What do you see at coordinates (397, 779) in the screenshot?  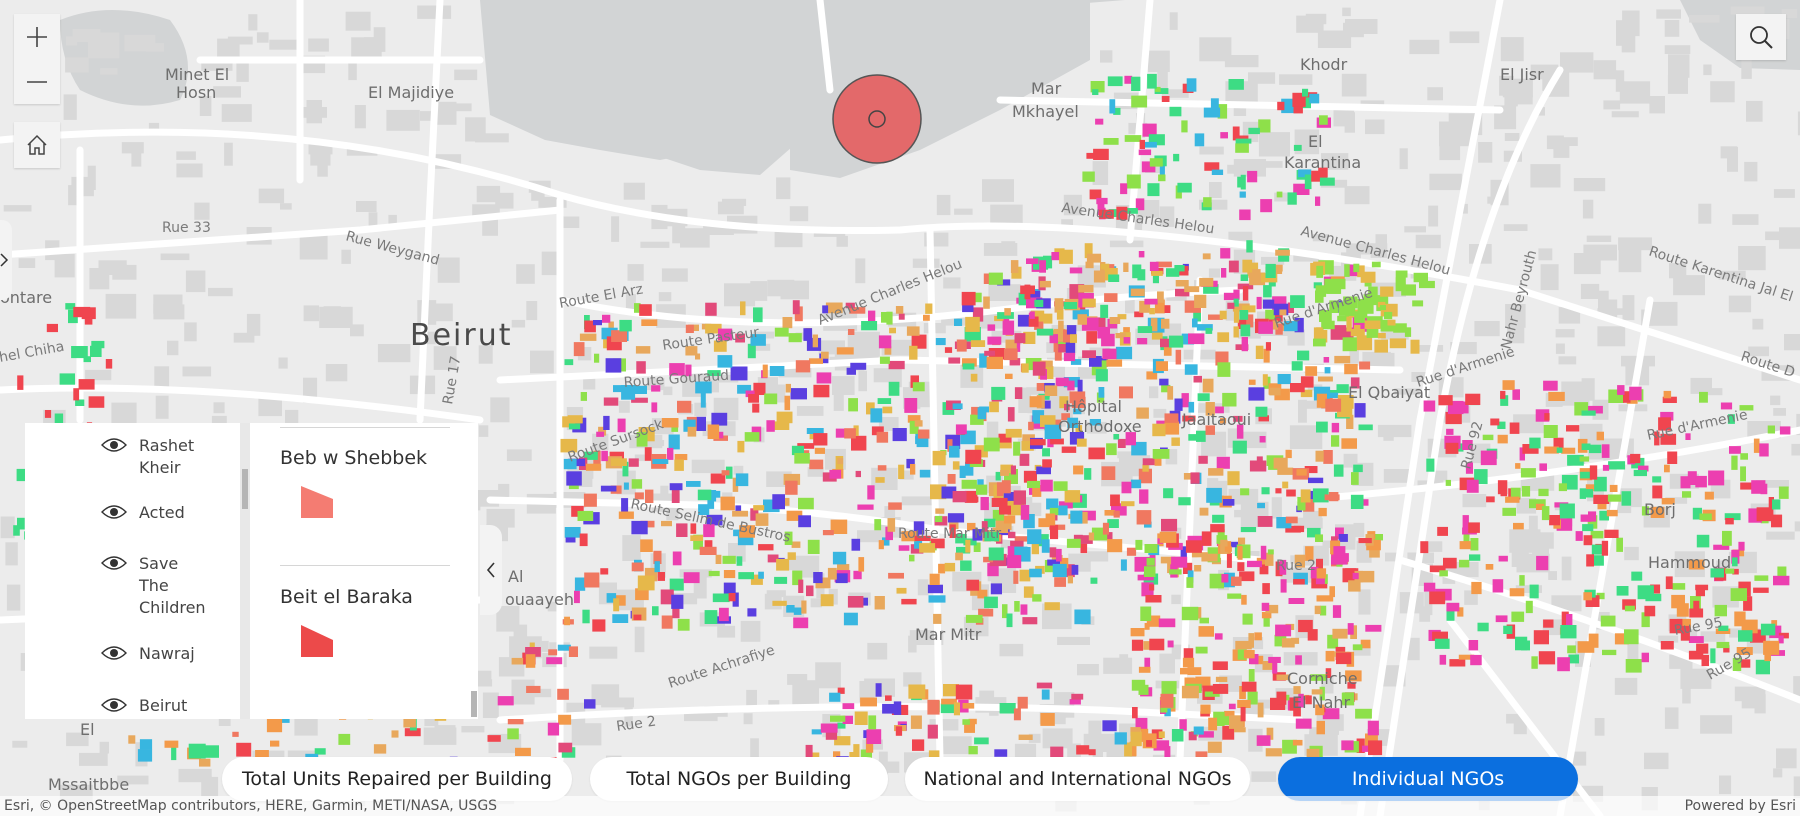 I see `tab-total-units-repaired: Total Units Repaired per Building` at bounding box center [397, 779].